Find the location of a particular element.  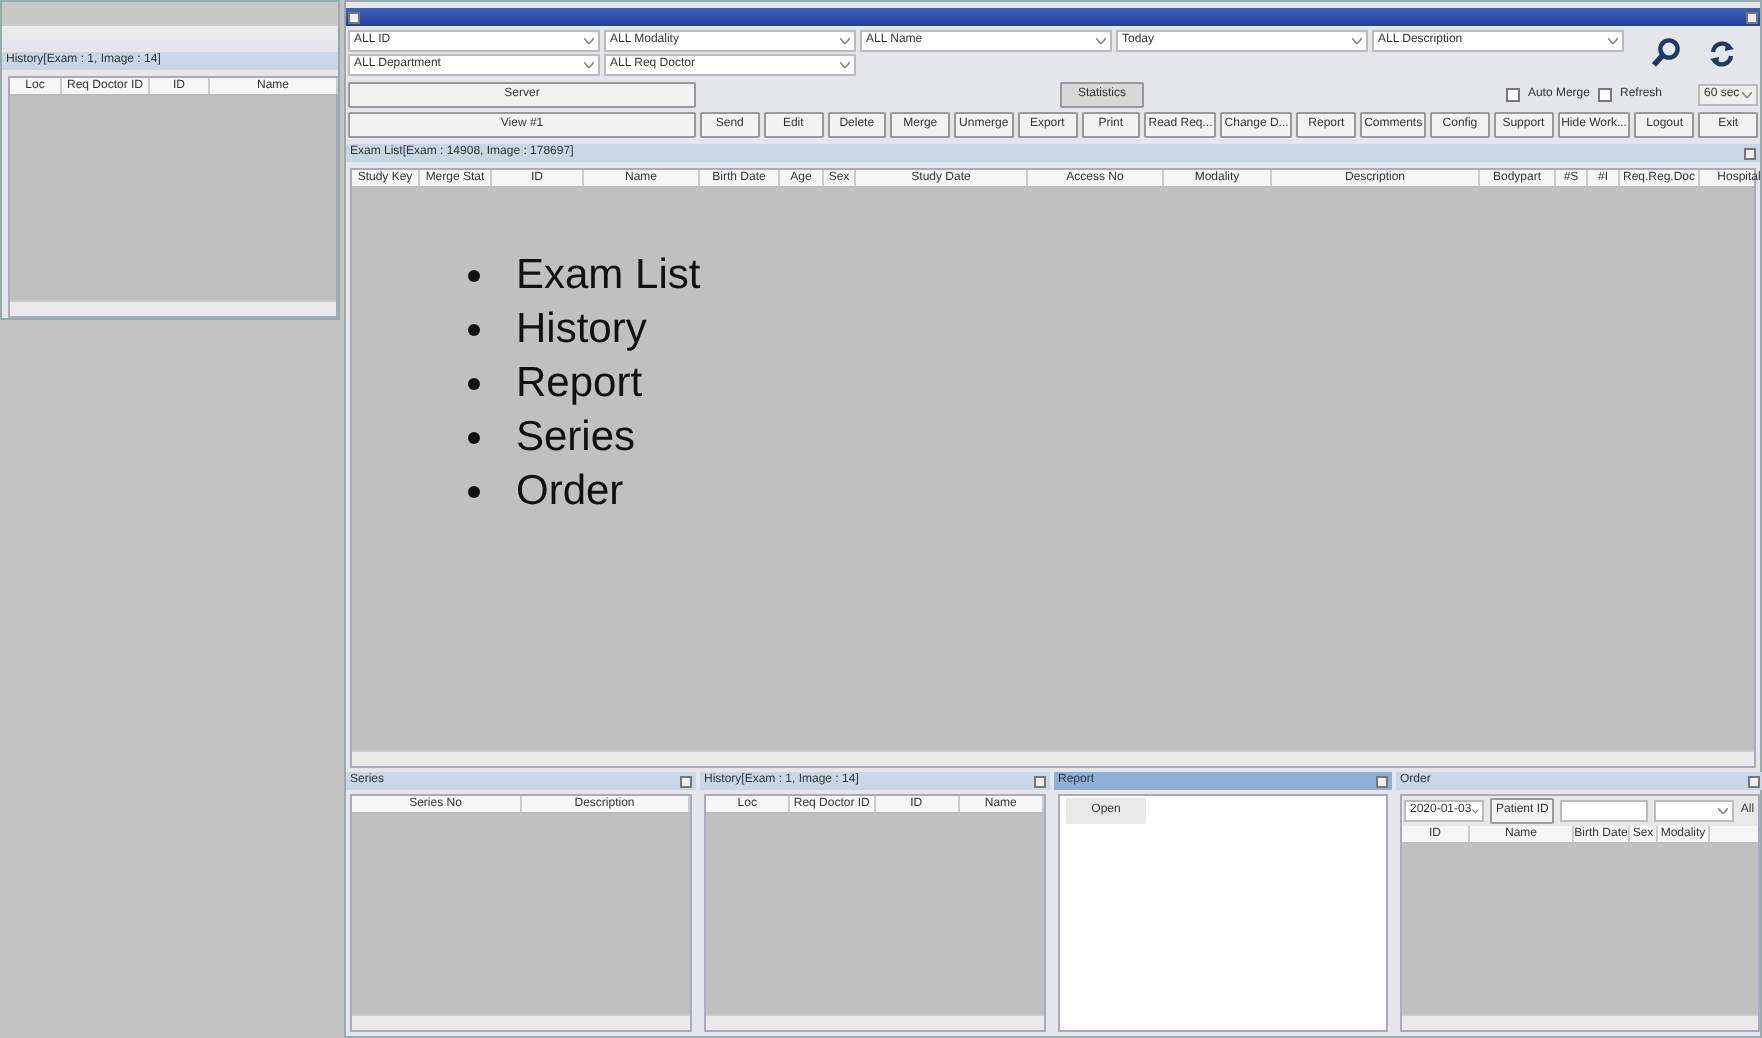

dropdown-field is located at coordinates (1694, 811).